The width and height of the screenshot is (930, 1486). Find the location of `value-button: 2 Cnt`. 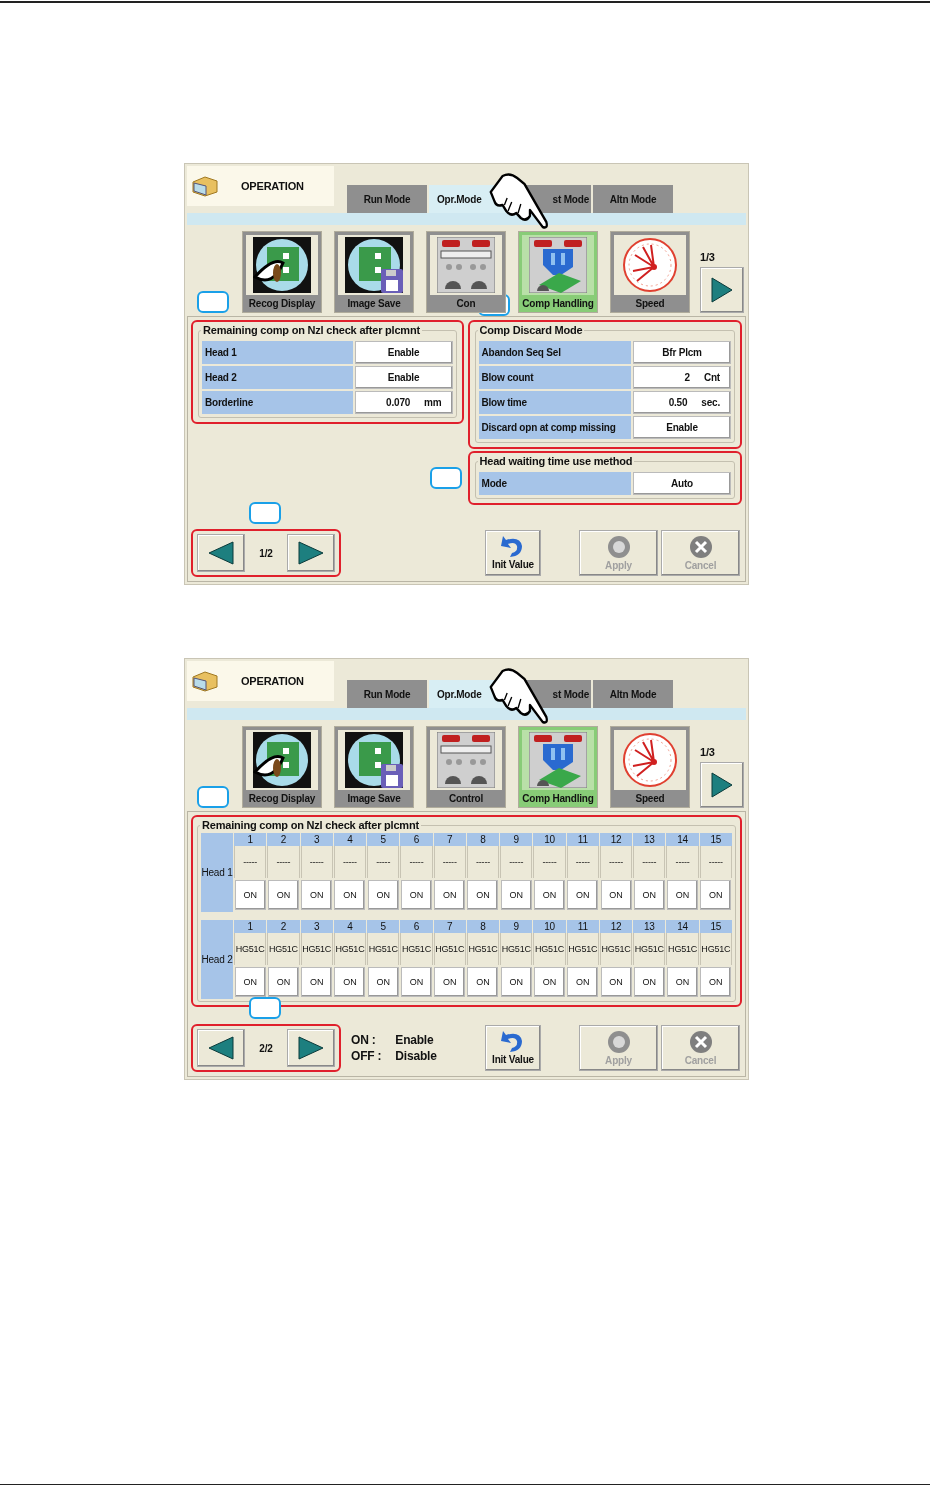

value-button: 2 Cnt is located at coordinates (682, 377).